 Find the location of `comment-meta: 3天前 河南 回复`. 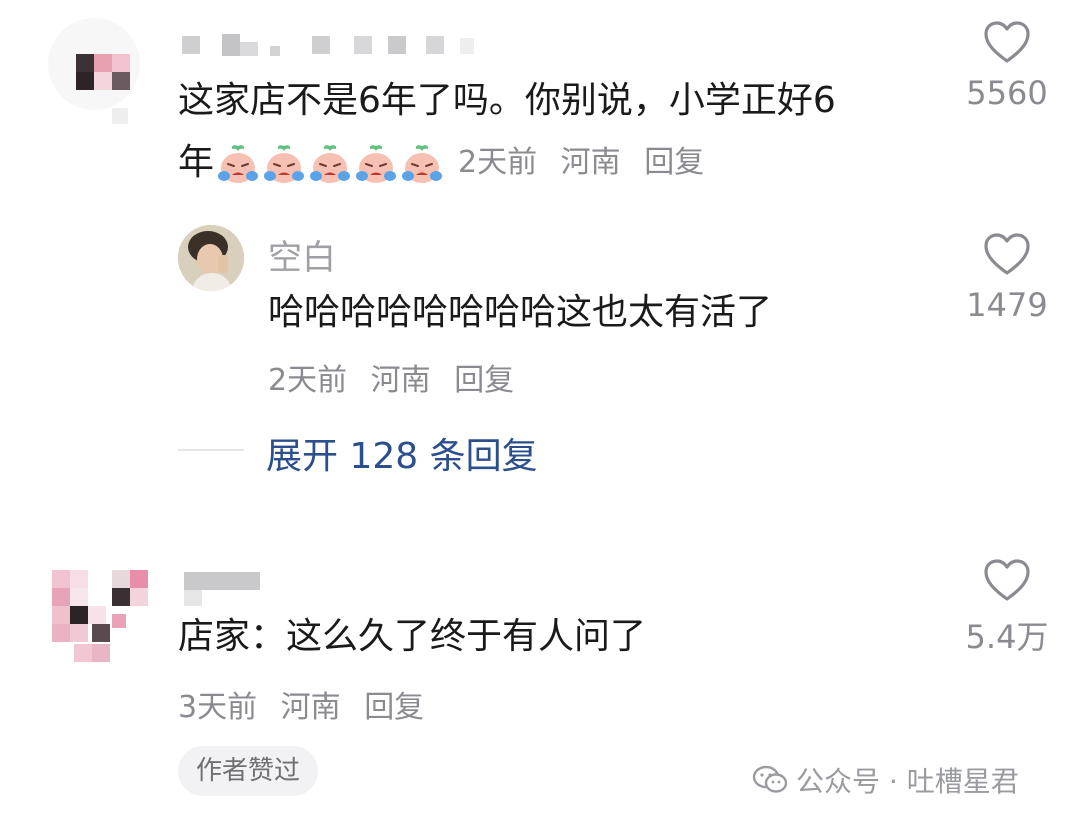

comment-meta: 3天前 河南 回复 is located at coordinates (308, 704).